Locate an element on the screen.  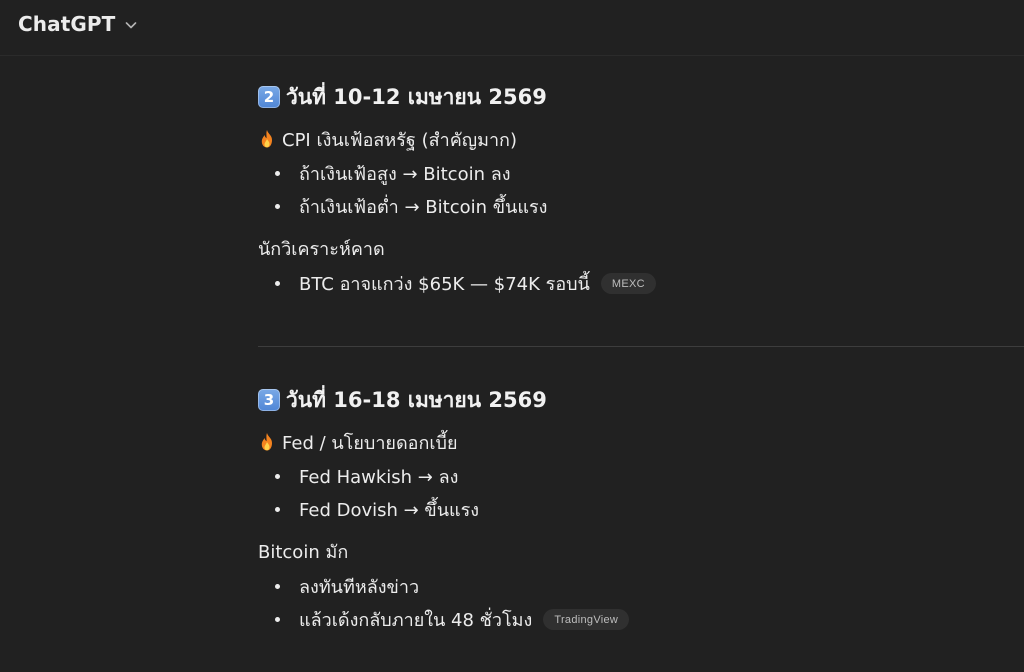
list-item-text: Fed Hawkish → ลง is located at coordinates (379, 477).